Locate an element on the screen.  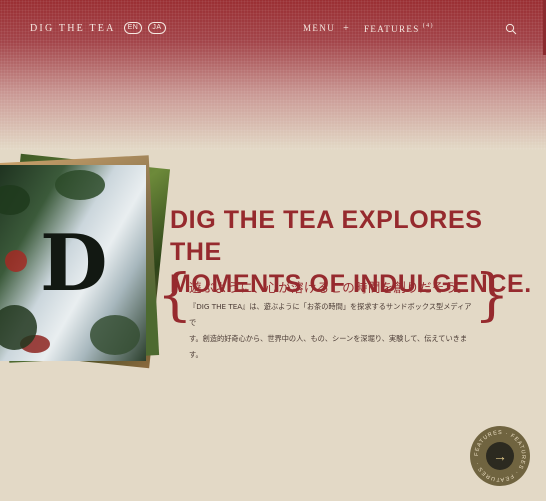
features-nav-link: FEATURES (4) is located at coordinates (399, 28).